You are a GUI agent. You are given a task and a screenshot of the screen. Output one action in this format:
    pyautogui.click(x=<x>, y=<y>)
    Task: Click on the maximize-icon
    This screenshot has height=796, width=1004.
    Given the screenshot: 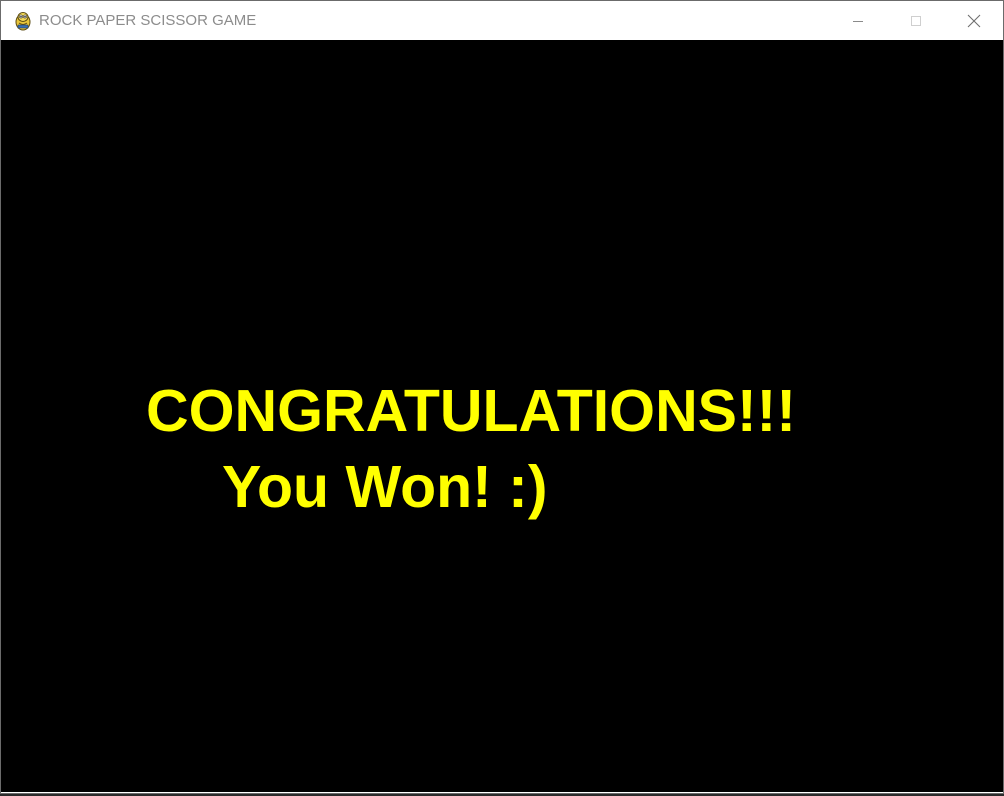 What is the action you would take?
    pyautogui.click(x=916, y=20)
    